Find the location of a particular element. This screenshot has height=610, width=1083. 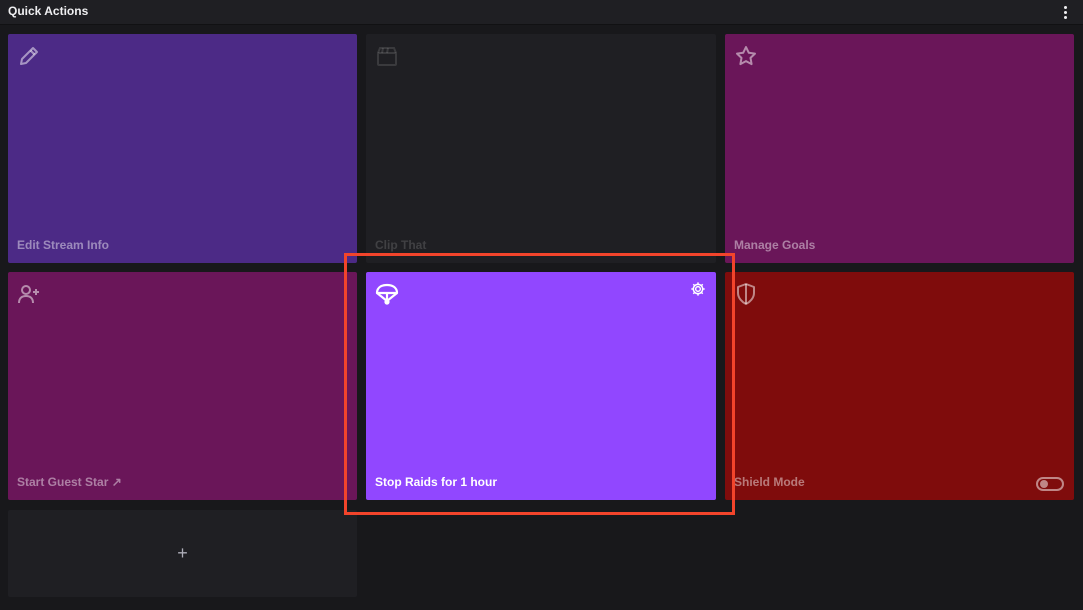

edit-stream-info-tile: Edit Stream Info is located at coordinates (182, 148).